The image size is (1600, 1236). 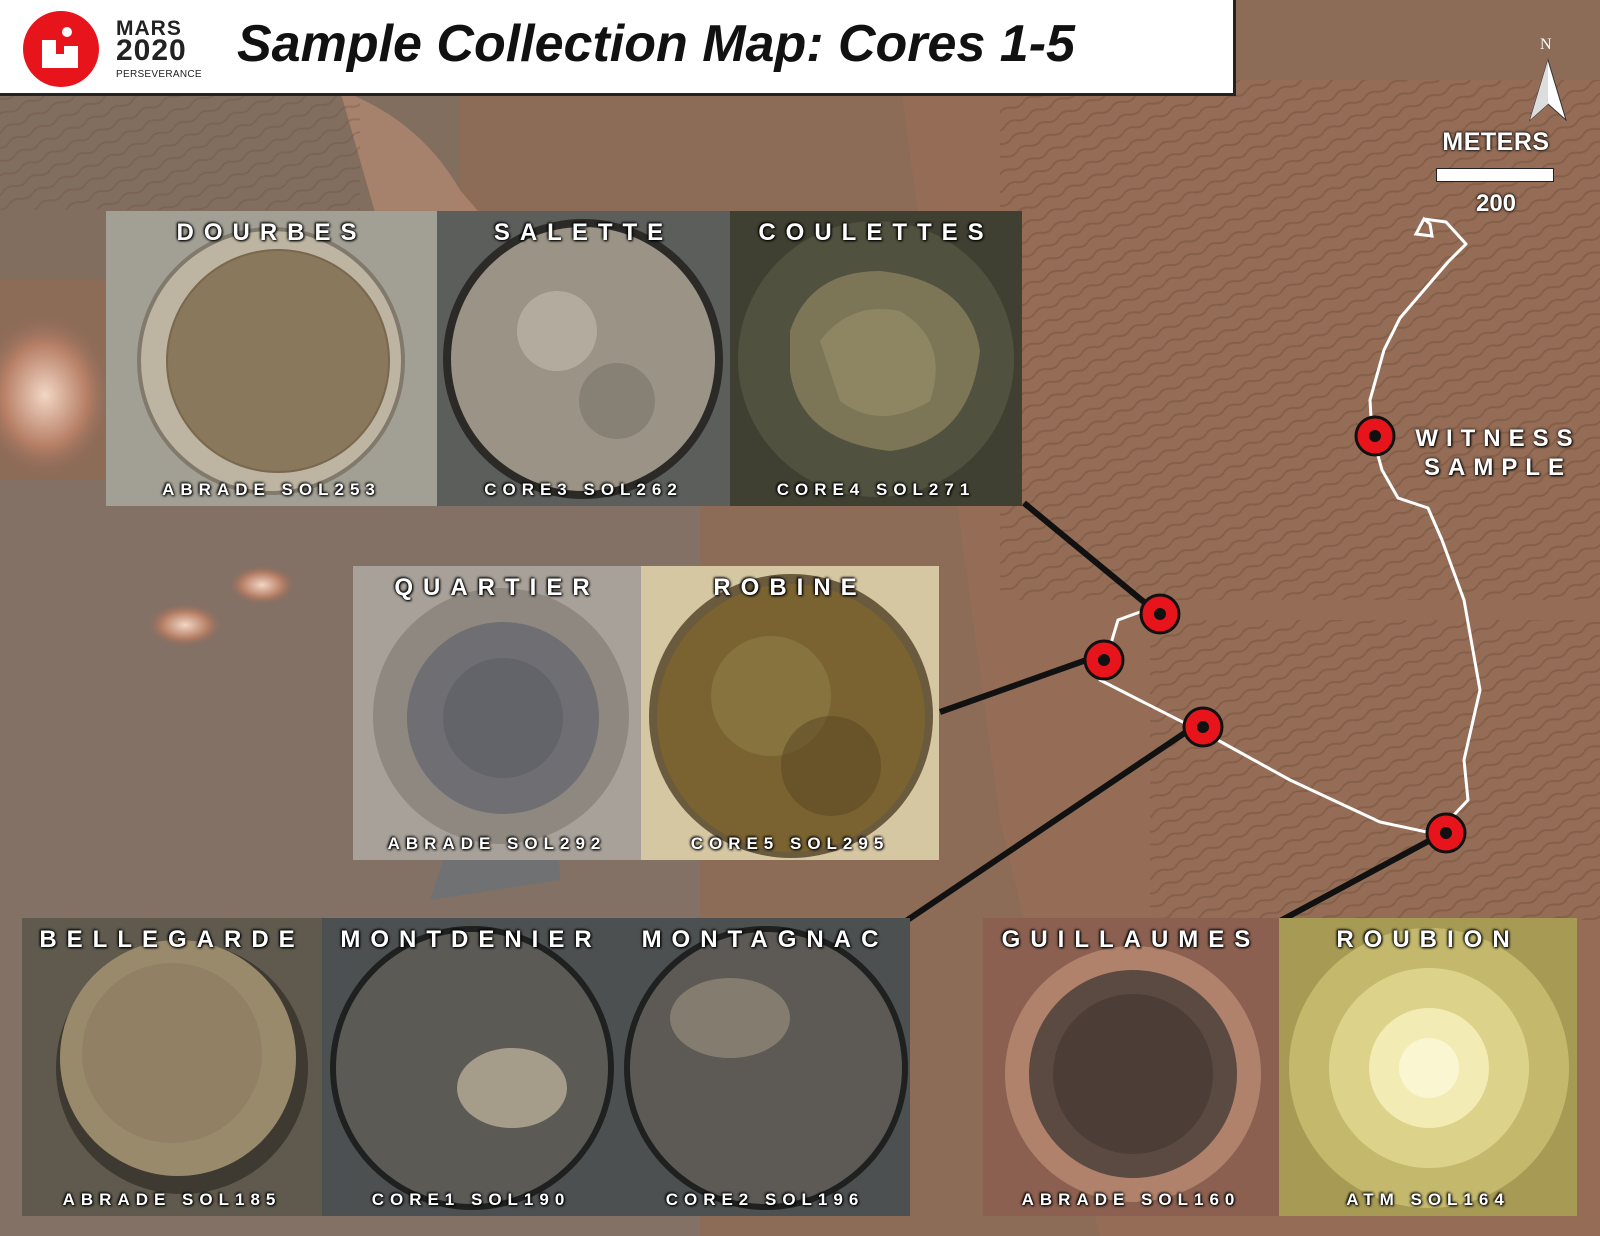 I want to click on sample-caption: CORE2 SOL196, so click(x=765, y=1199).